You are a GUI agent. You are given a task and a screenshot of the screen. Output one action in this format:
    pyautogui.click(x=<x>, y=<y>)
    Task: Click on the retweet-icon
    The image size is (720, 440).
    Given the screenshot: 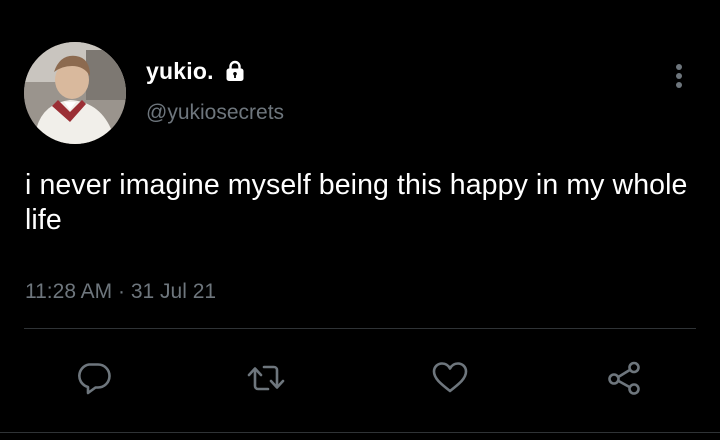 What is the action you would take?
    pyautogui.click(x=266, y=378)
    